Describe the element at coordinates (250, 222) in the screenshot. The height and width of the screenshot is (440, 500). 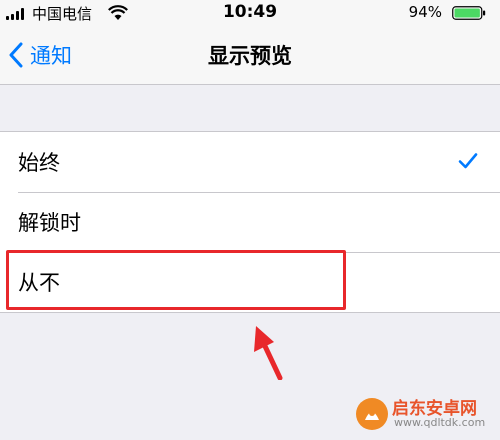
I see `option-when-unlocked: 解锁时` at that location.